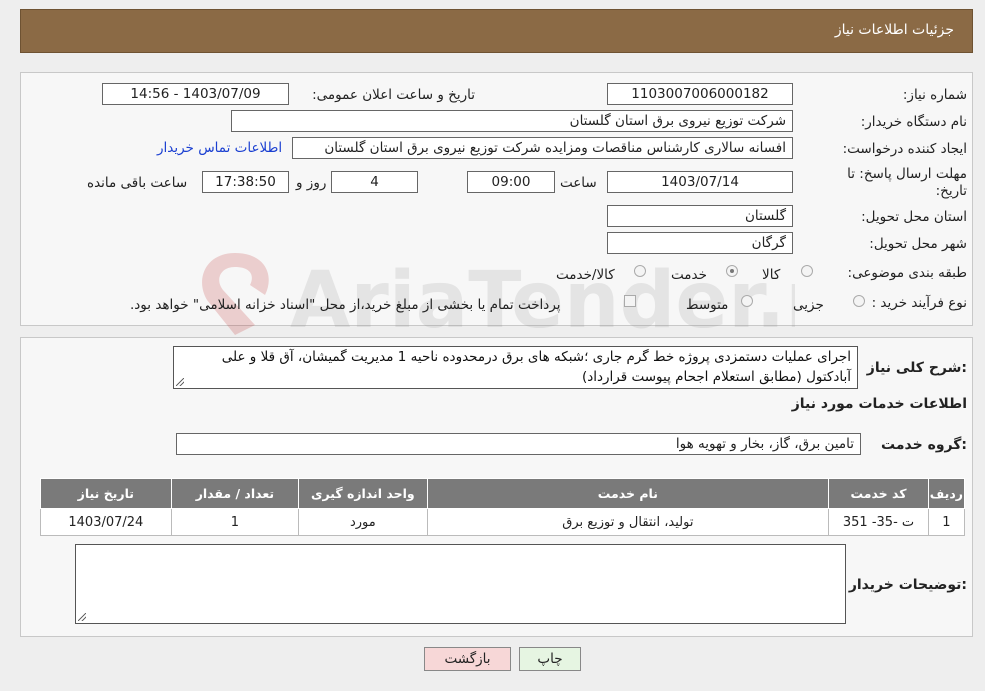 The width and height of the screenshot is (985, 691). I want to click on process-option-minor-label: جزیی, so click(808, 305).